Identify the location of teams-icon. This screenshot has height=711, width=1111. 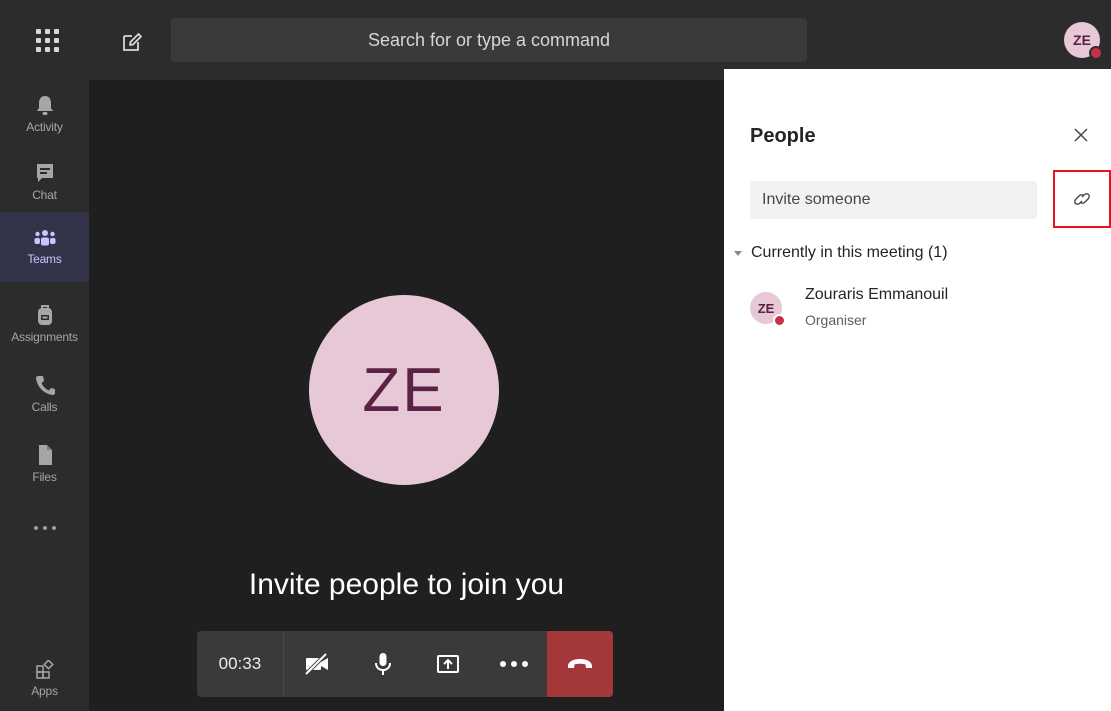
(44, 238).